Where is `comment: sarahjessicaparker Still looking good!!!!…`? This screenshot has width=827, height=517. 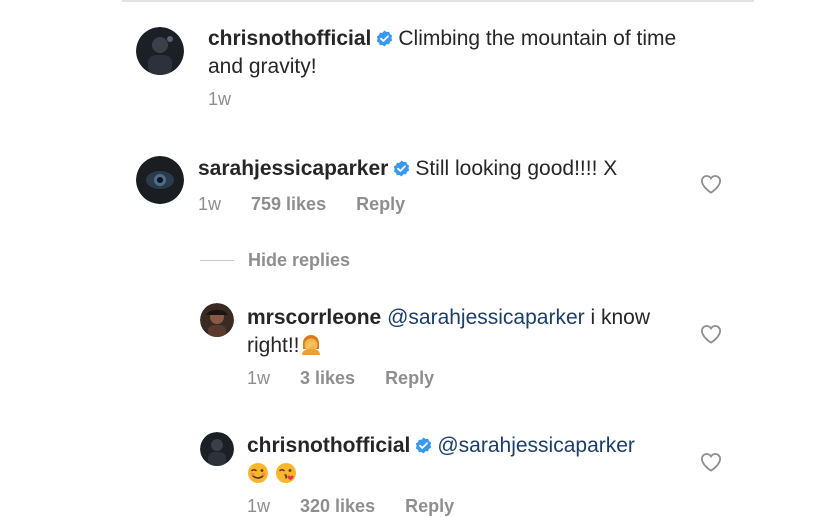 comment: sarahjessicaparker Still looking good!!!!… is located at coordinates (438, 169).